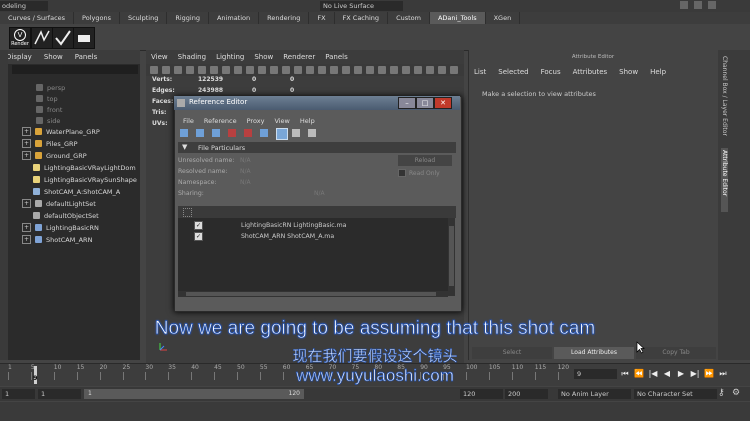 Image resolution: width=750 pixels, height=421 pixels. What do you see at coordinates (230, 57) in the screenshot?
I see `viewport-menu-item: Lighting` at bounding box center [230, 57].